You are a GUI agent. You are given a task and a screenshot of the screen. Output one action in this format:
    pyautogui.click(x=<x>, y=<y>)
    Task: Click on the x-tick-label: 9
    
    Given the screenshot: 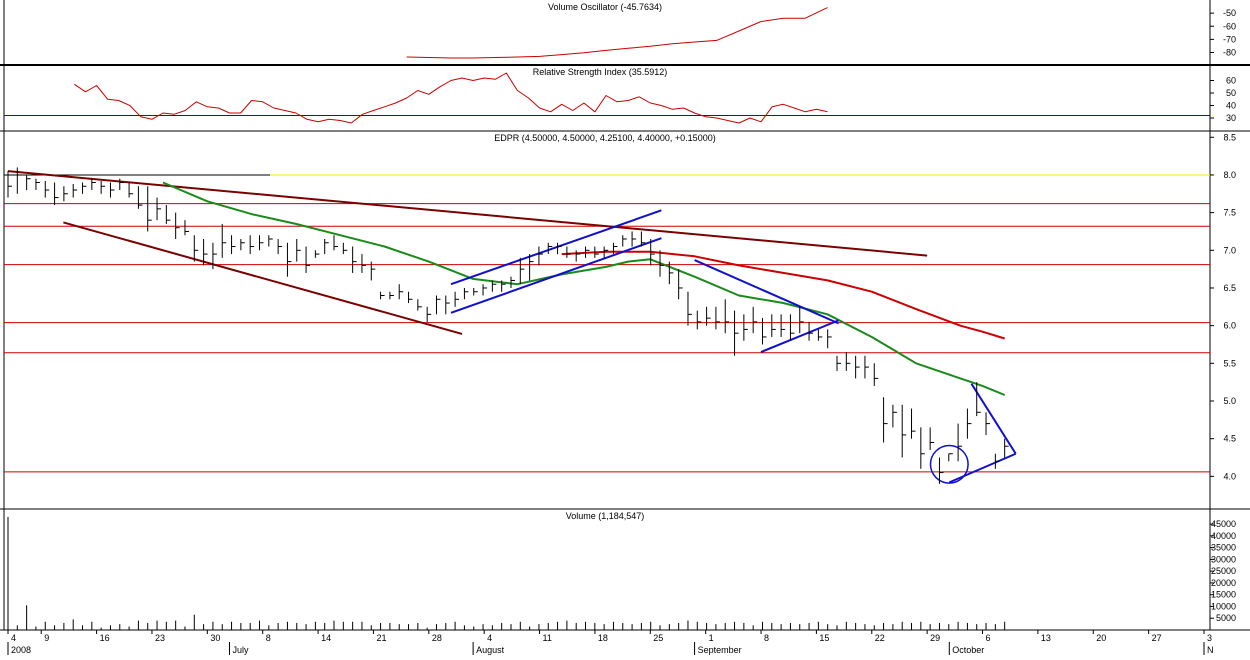 What is the action you would take?
    pyautogui.click(x=46, y=638)
    